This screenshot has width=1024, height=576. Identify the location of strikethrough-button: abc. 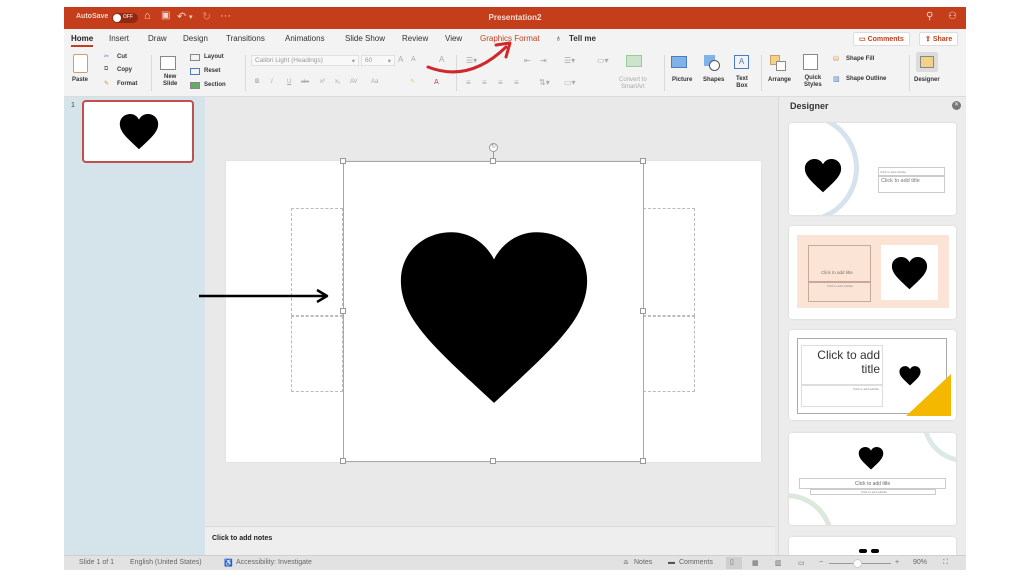
(305, 82).